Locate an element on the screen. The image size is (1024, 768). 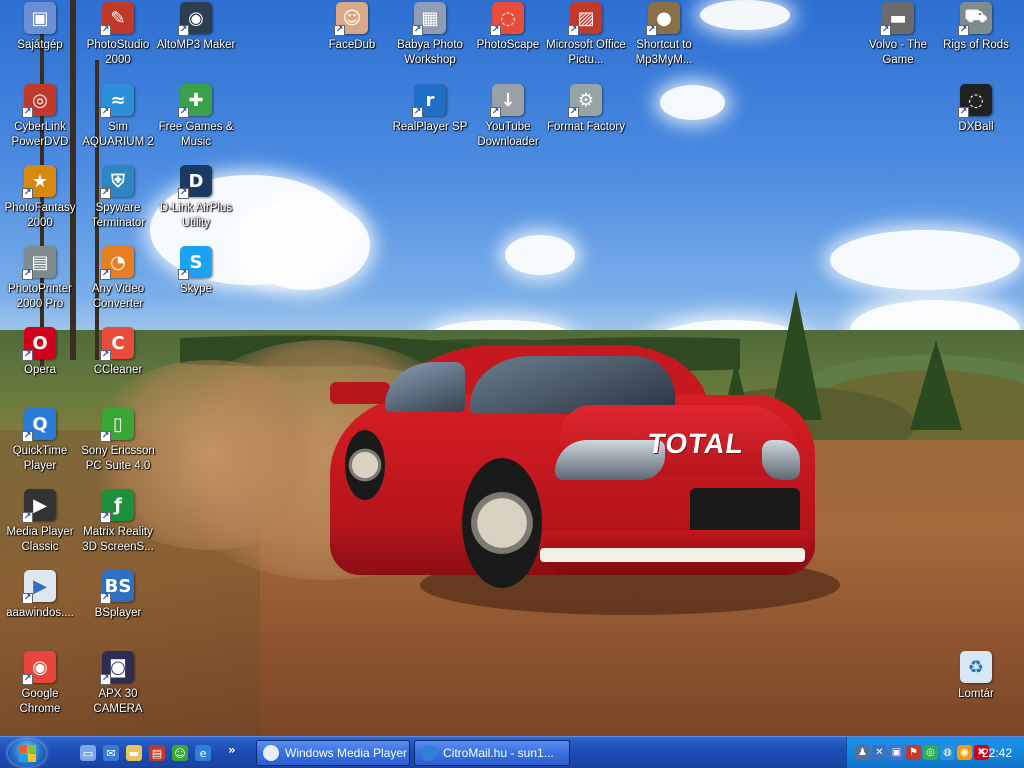
desktop-icon-label: Sajátgép is located at coordinates (40, 45).